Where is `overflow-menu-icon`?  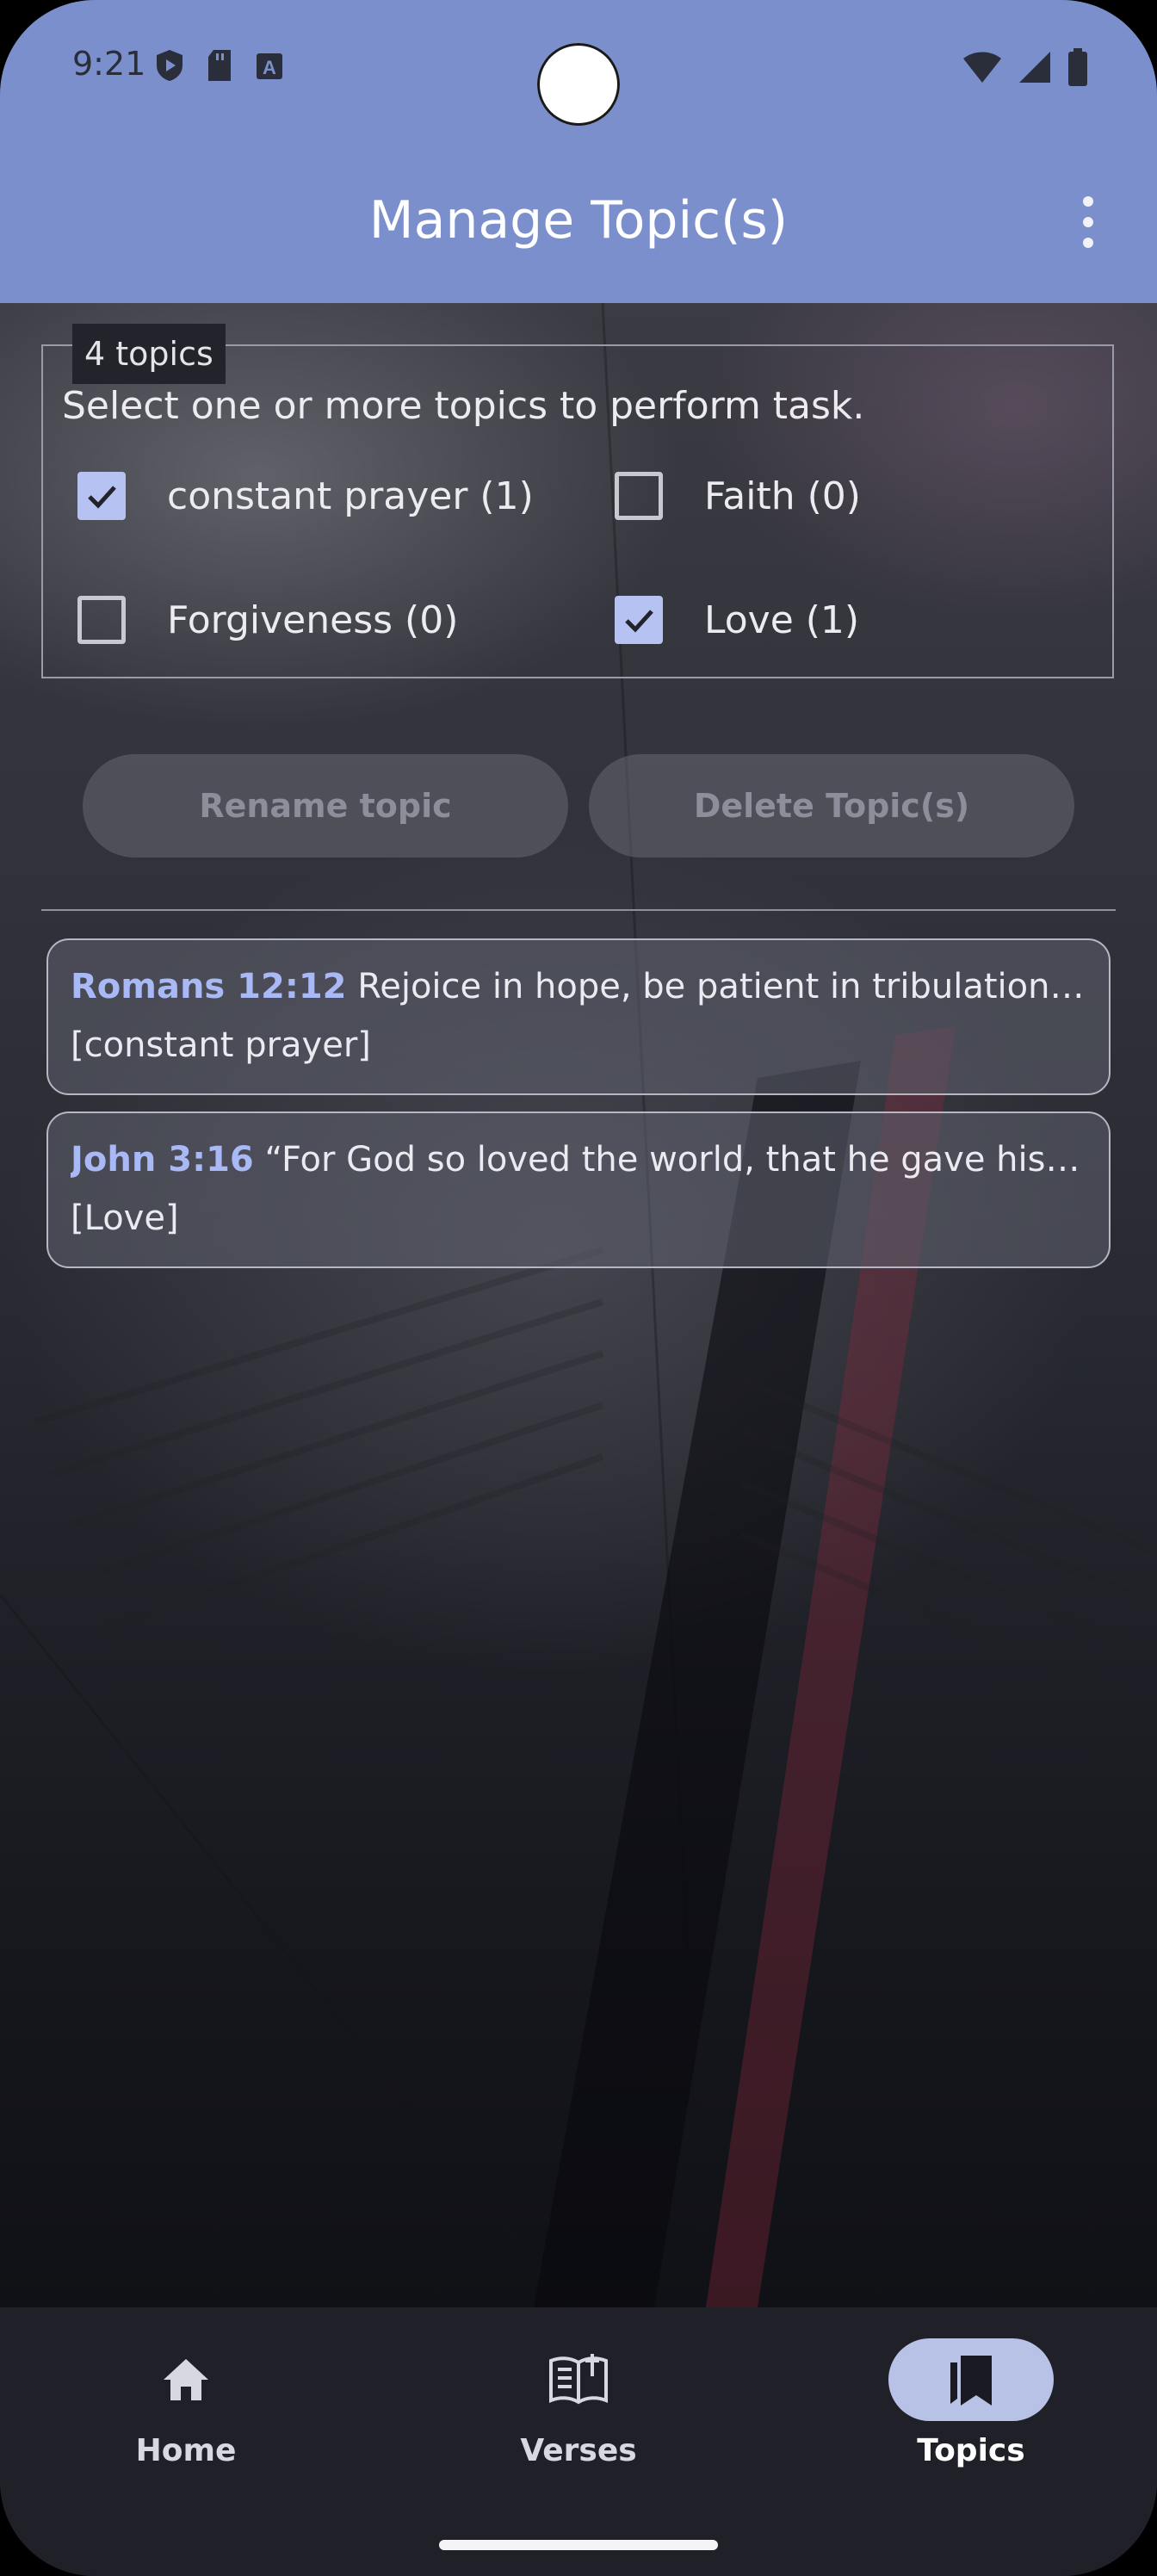
overflow-menu-icon is located at coordinates (1088, 222).